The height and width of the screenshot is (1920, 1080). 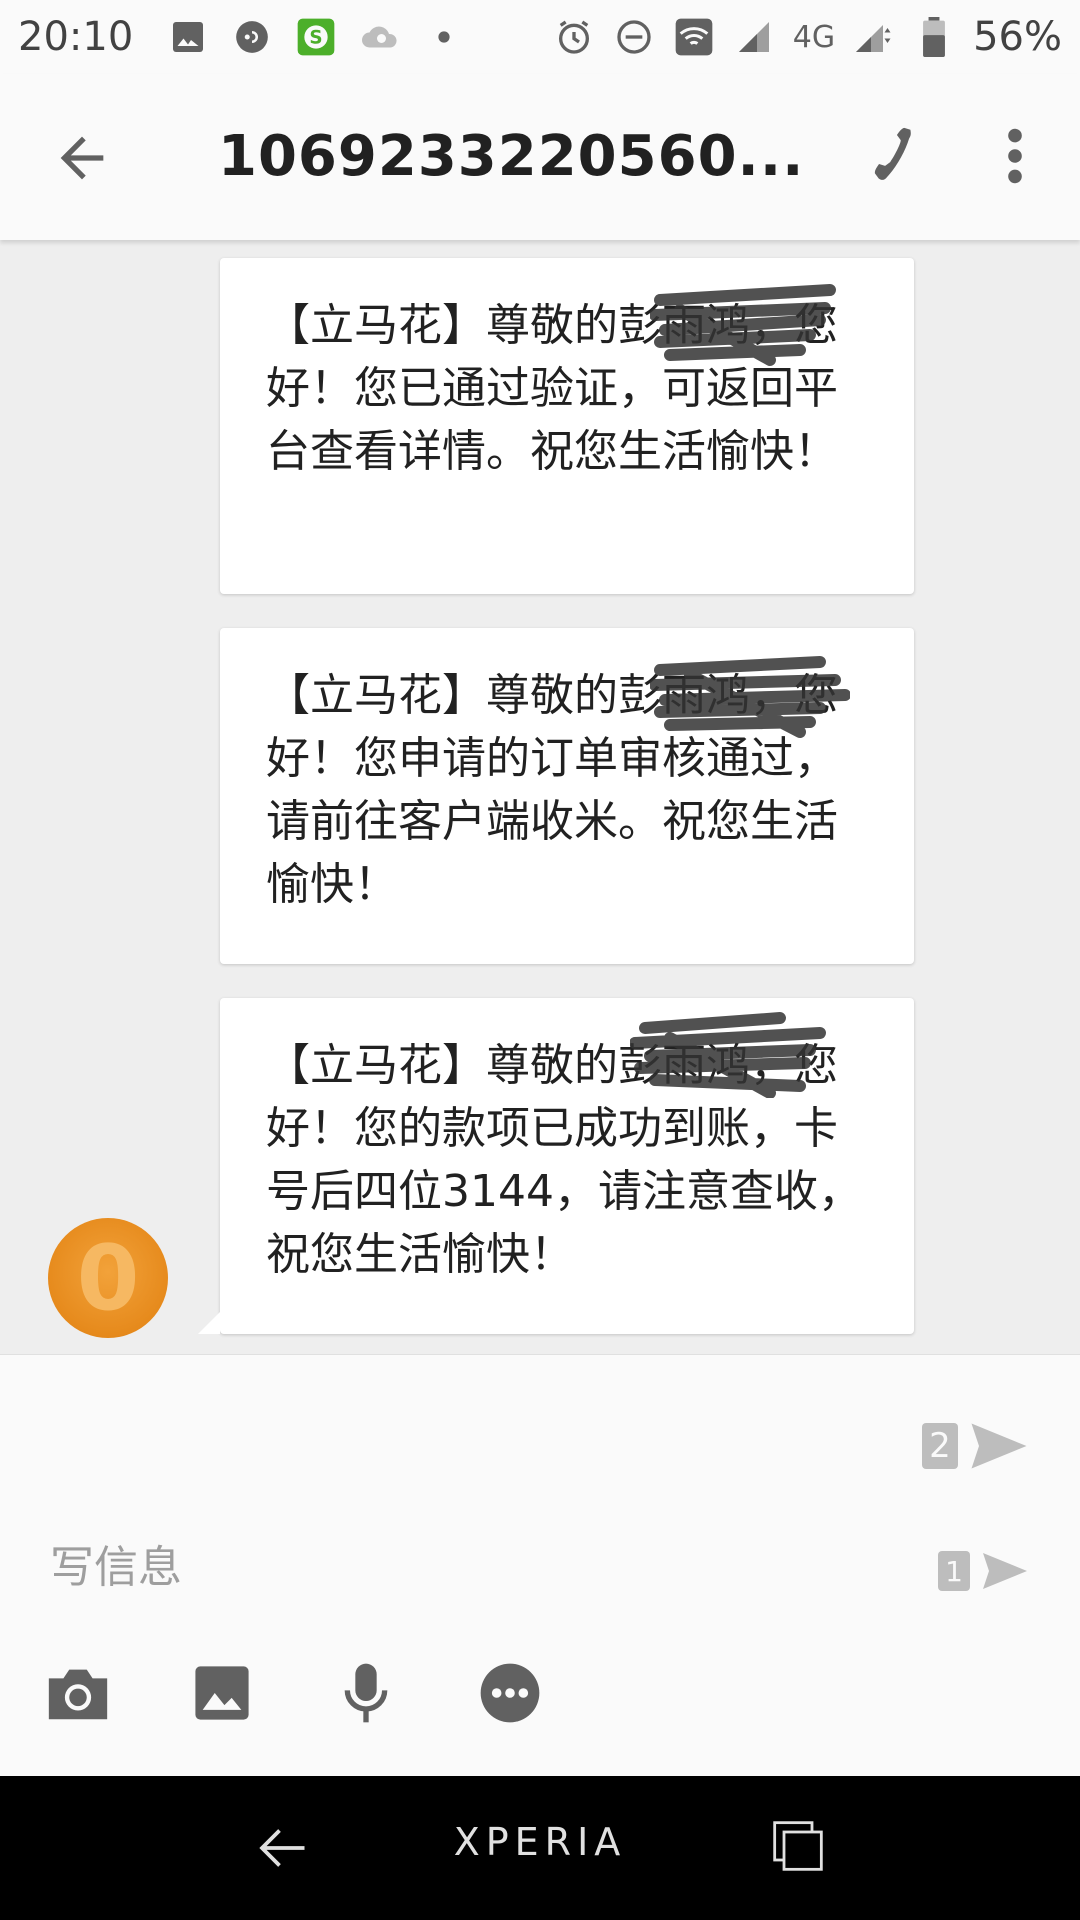 I want to click on navigation-bar: XPERIA, so click(x=540, y=1848).